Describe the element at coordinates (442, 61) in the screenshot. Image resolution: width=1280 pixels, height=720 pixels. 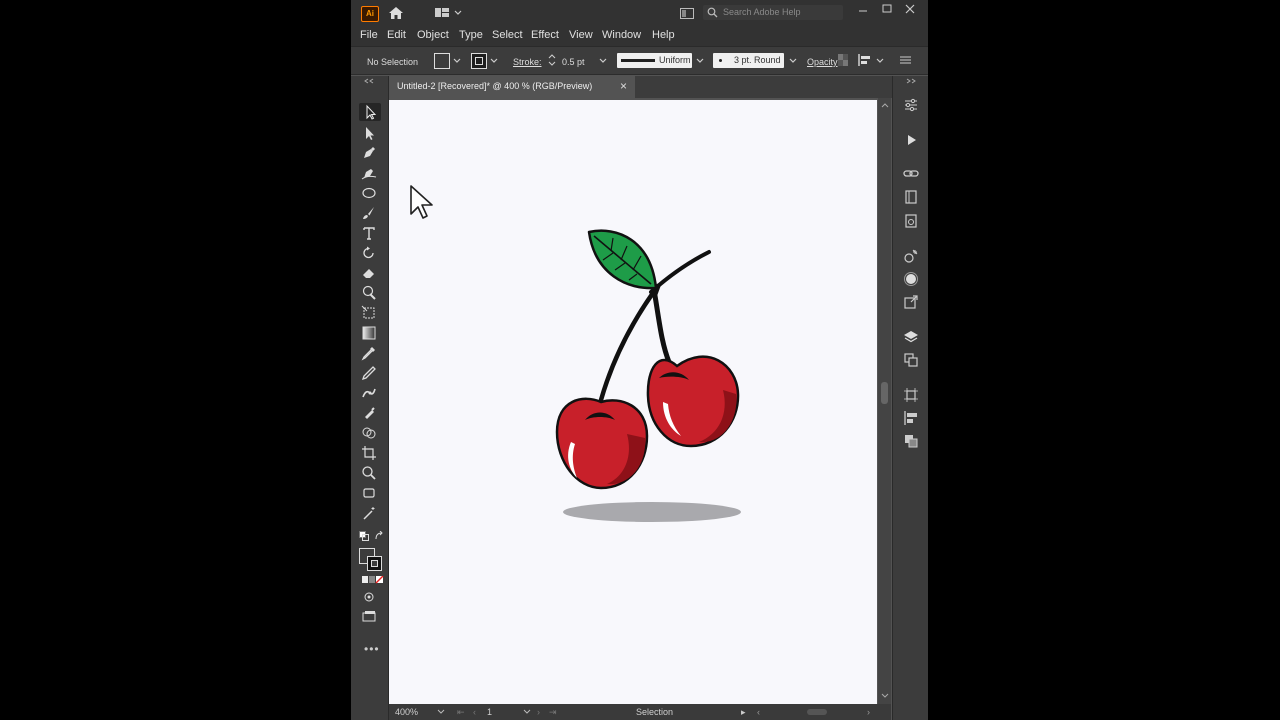
I see `fill-swatch` at that location.